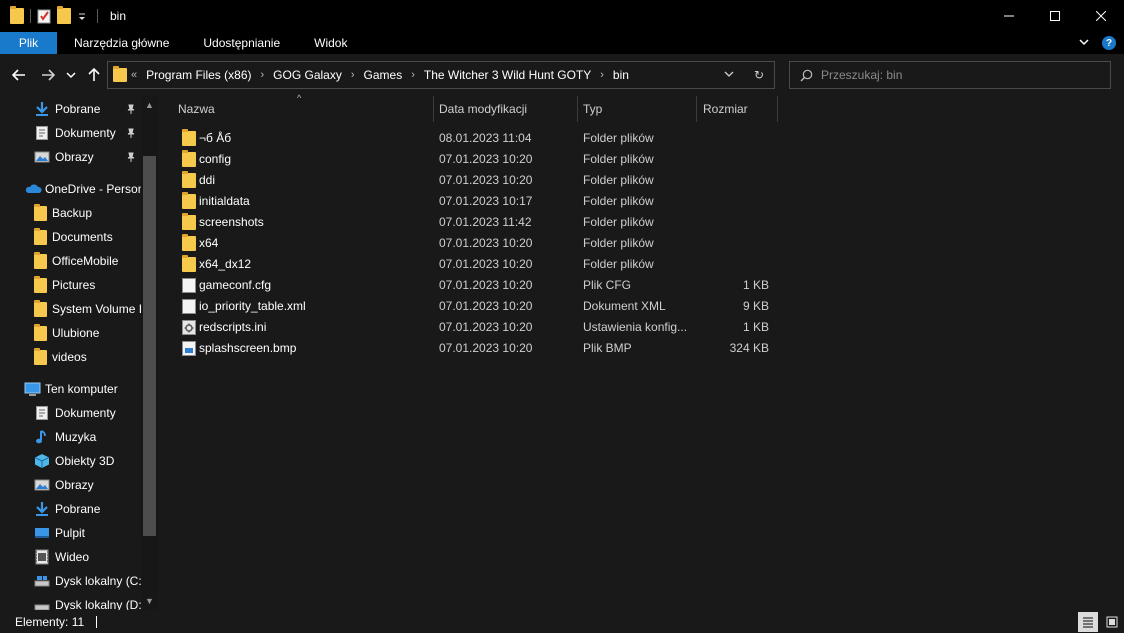  Describe the element at coordinates (96, 413) in the screenshot. I see `sidebar-item-documents-pc: Dokumenty` at that location.